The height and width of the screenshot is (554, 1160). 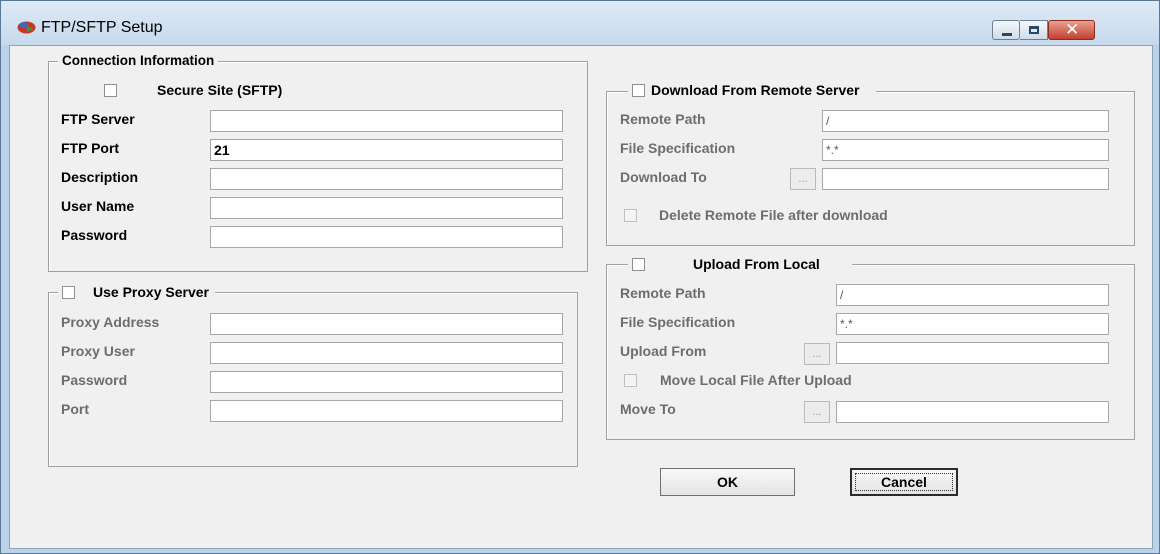 I want to click on focus-rectangle, so click(x=904, y=482).